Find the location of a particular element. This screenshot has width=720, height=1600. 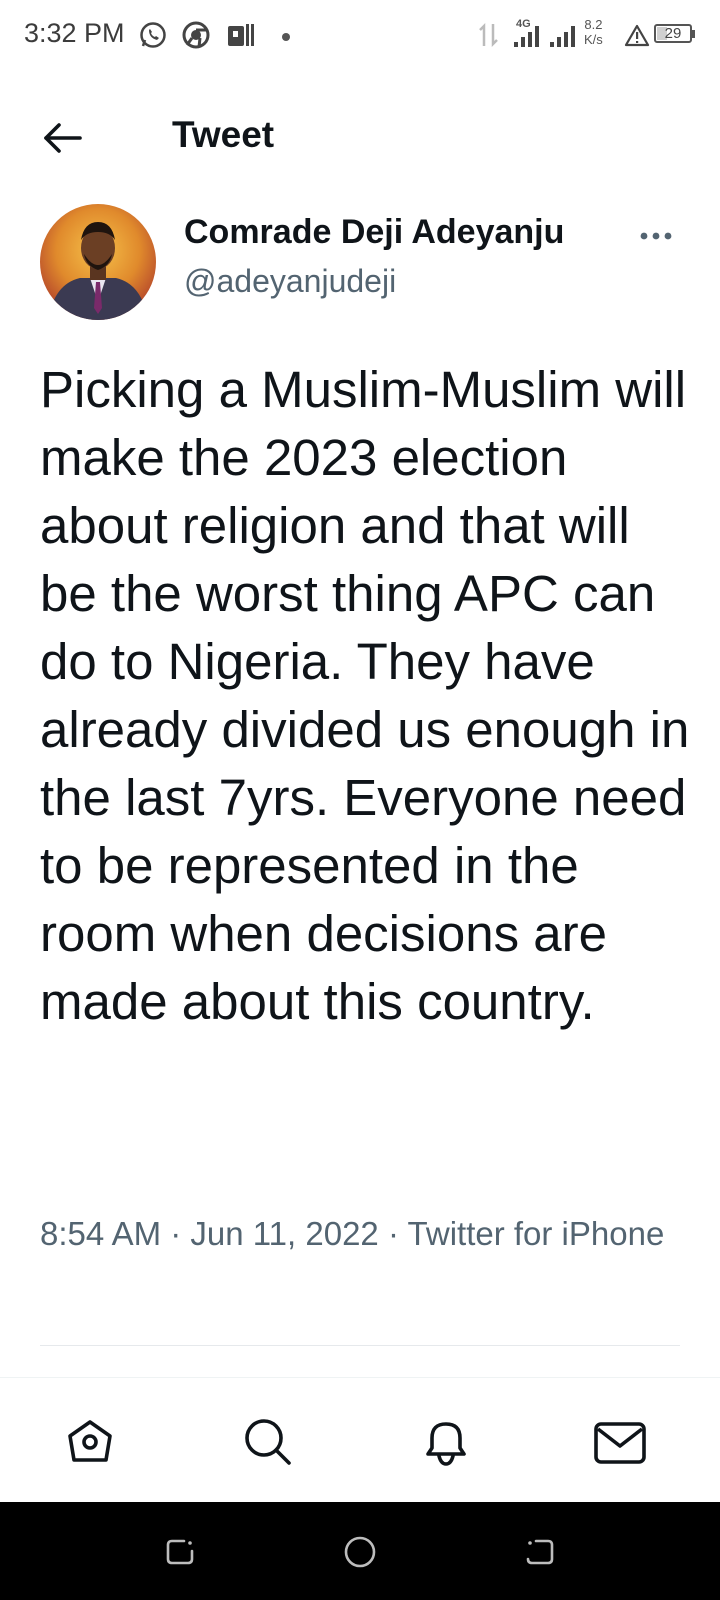

nav-home-button is located at coordinates (90, 1442).